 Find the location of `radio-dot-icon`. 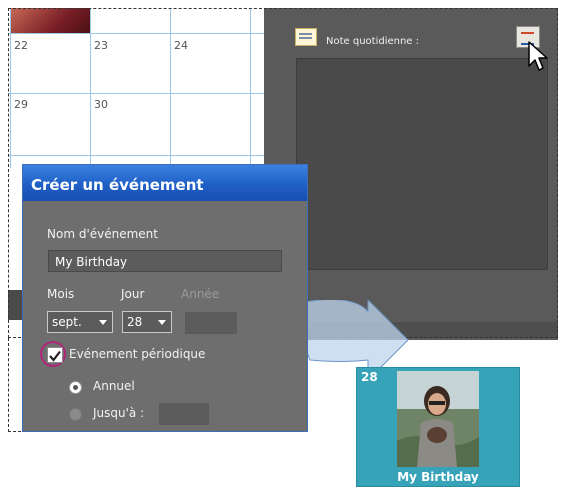

radio-dot-icon is located at coordinates (75, 387).